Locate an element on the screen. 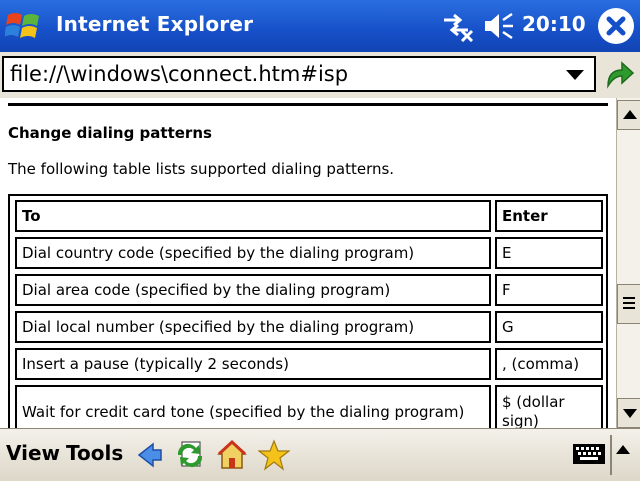  scroll-up-button is located at coordinates (628, 115).